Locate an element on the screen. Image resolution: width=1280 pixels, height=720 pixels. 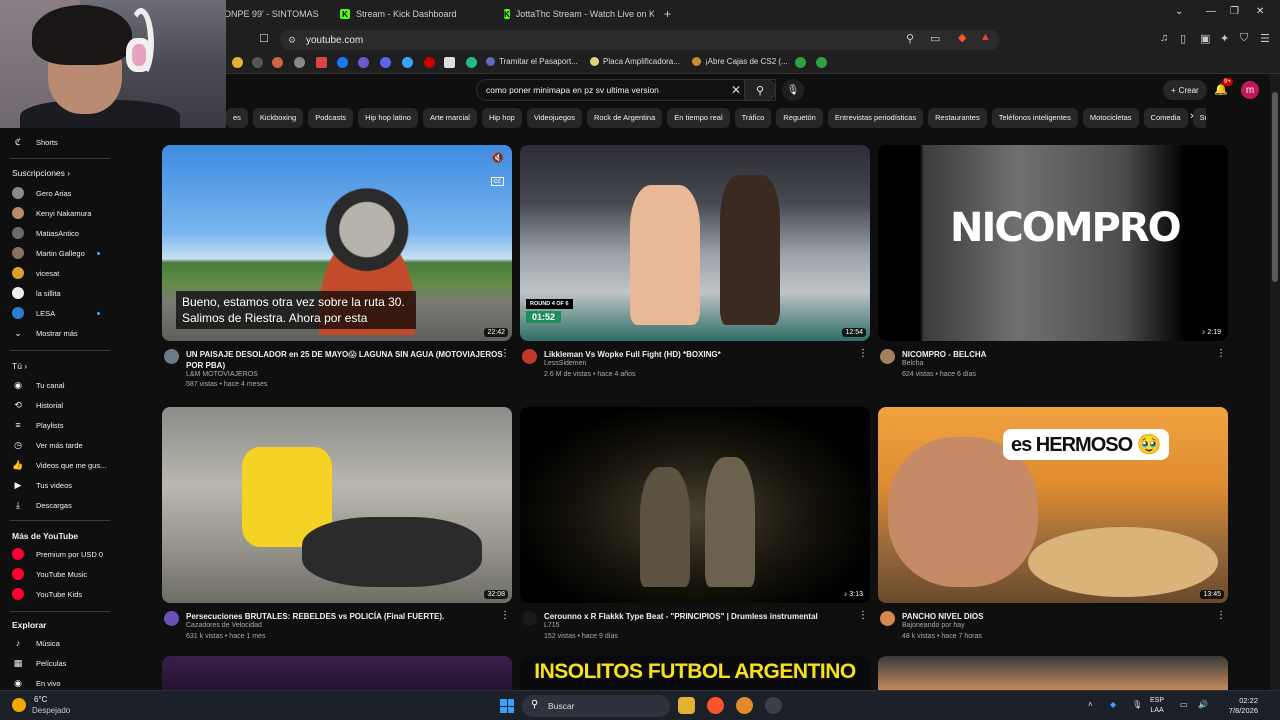
sidebar-item: Kenyi Nakamura is located at coordinates (56, 213).